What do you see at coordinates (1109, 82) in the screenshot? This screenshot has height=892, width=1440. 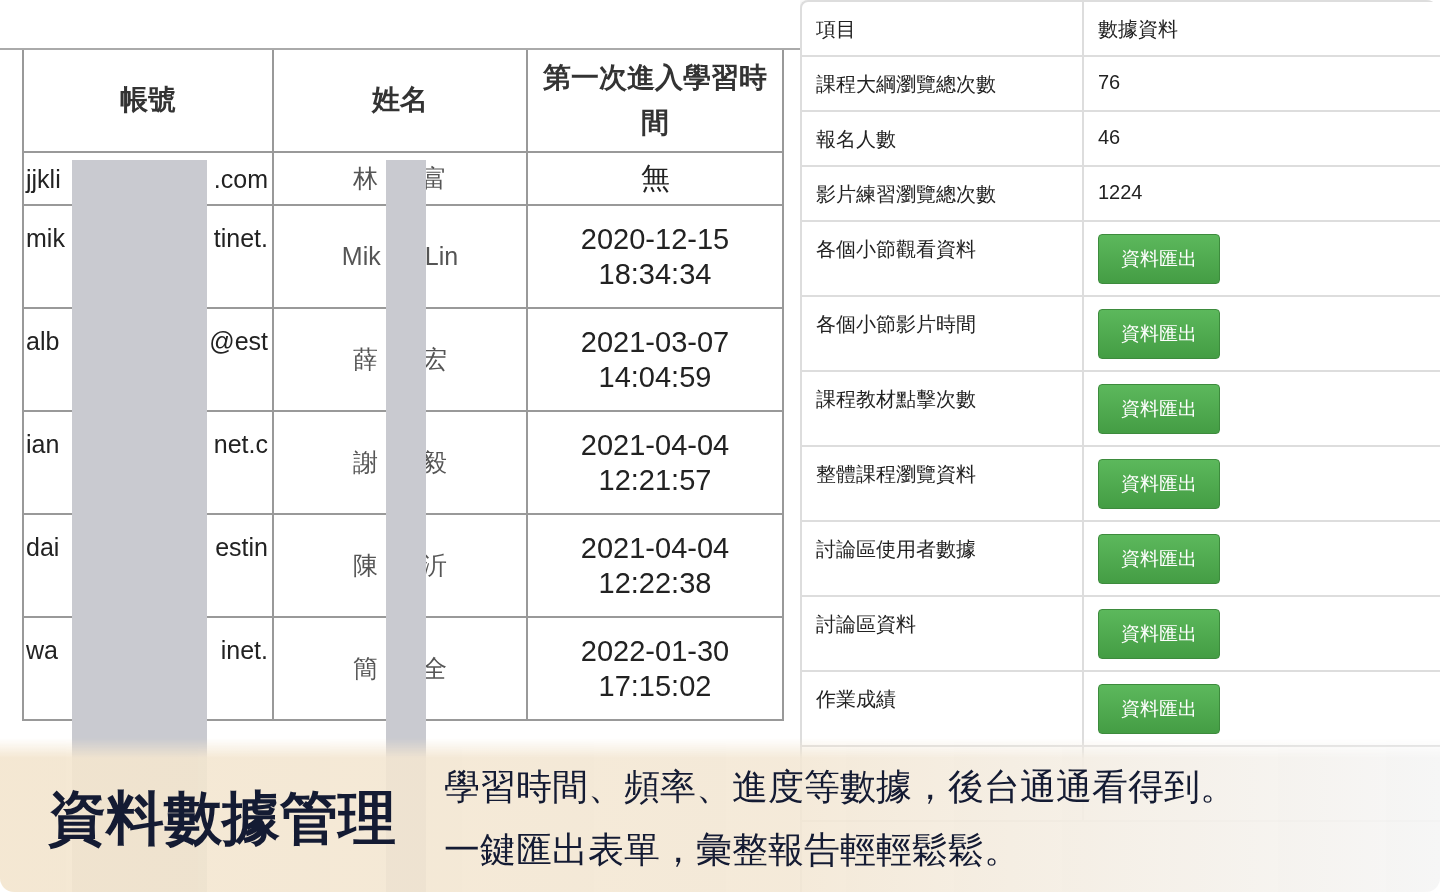 I see `table-cell: 76` at bounding box center [1109, 82].